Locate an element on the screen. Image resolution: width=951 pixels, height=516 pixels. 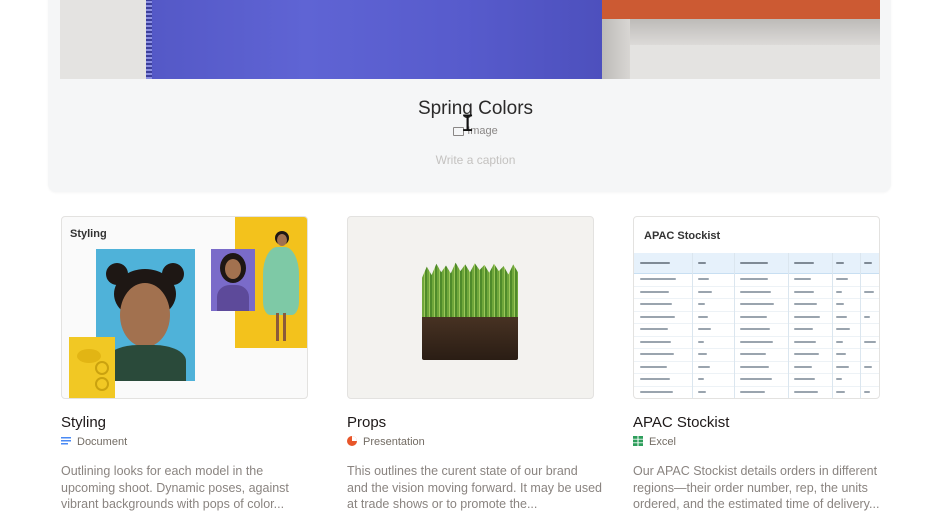
text-cursor-icon: I is located at coordinates (468, 124).